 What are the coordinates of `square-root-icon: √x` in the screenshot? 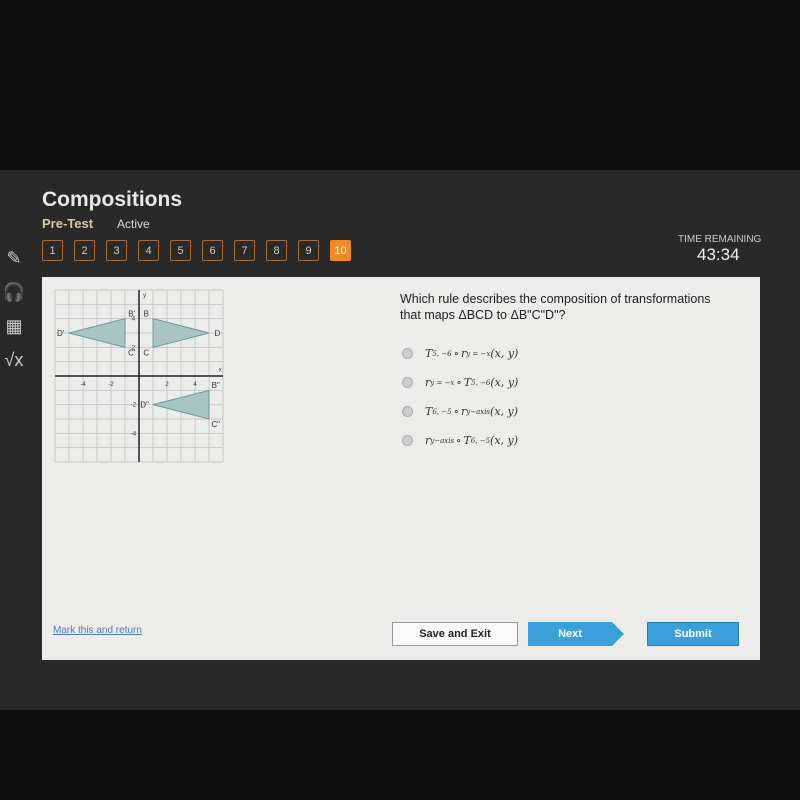 It's located at (14, 360).